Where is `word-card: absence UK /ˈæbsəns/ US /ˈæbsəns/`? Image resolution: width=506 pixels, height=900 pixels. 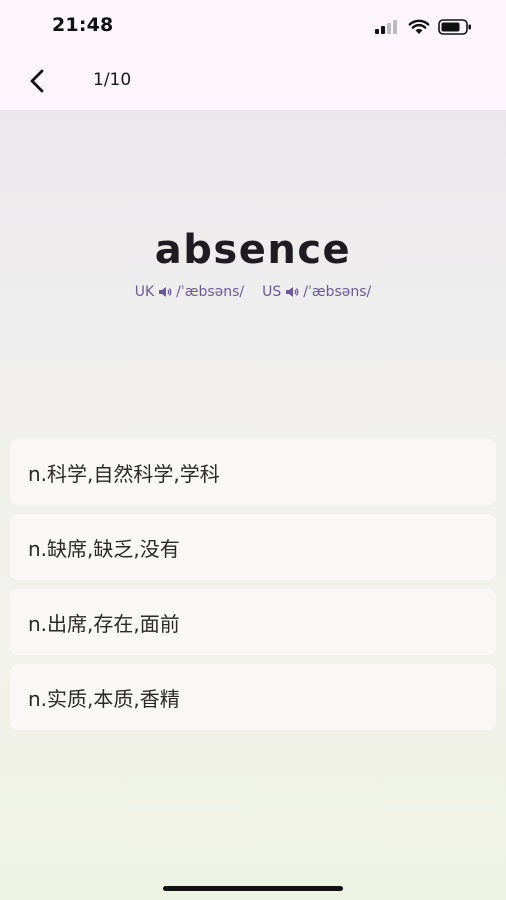 word-card: absence UK /ˈæbsəns/ US /ˈæbsəns/ is located at coordinates (253, 260).